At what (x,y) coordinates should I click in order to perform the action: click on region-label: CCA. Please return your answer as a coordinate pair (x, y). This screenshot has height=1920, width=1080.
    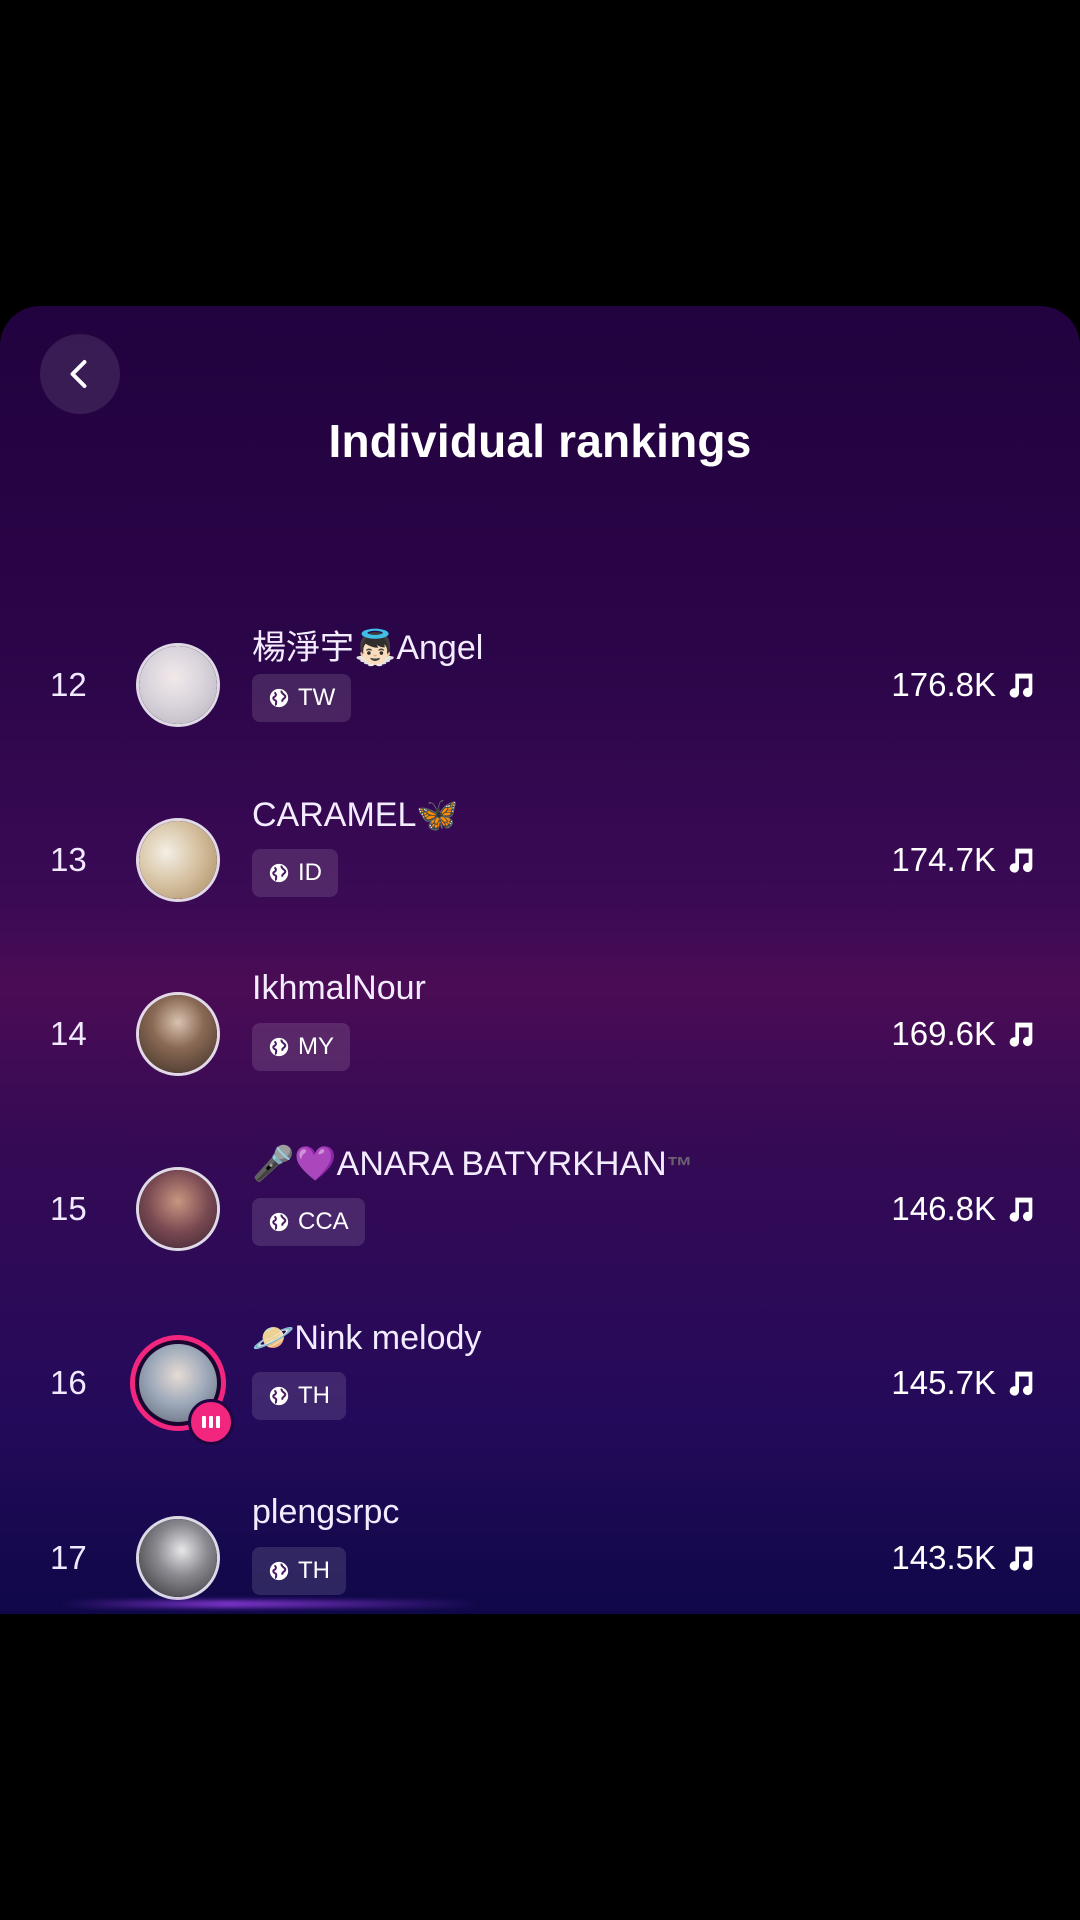
    Looking at the image, I should click on (323, 1221).